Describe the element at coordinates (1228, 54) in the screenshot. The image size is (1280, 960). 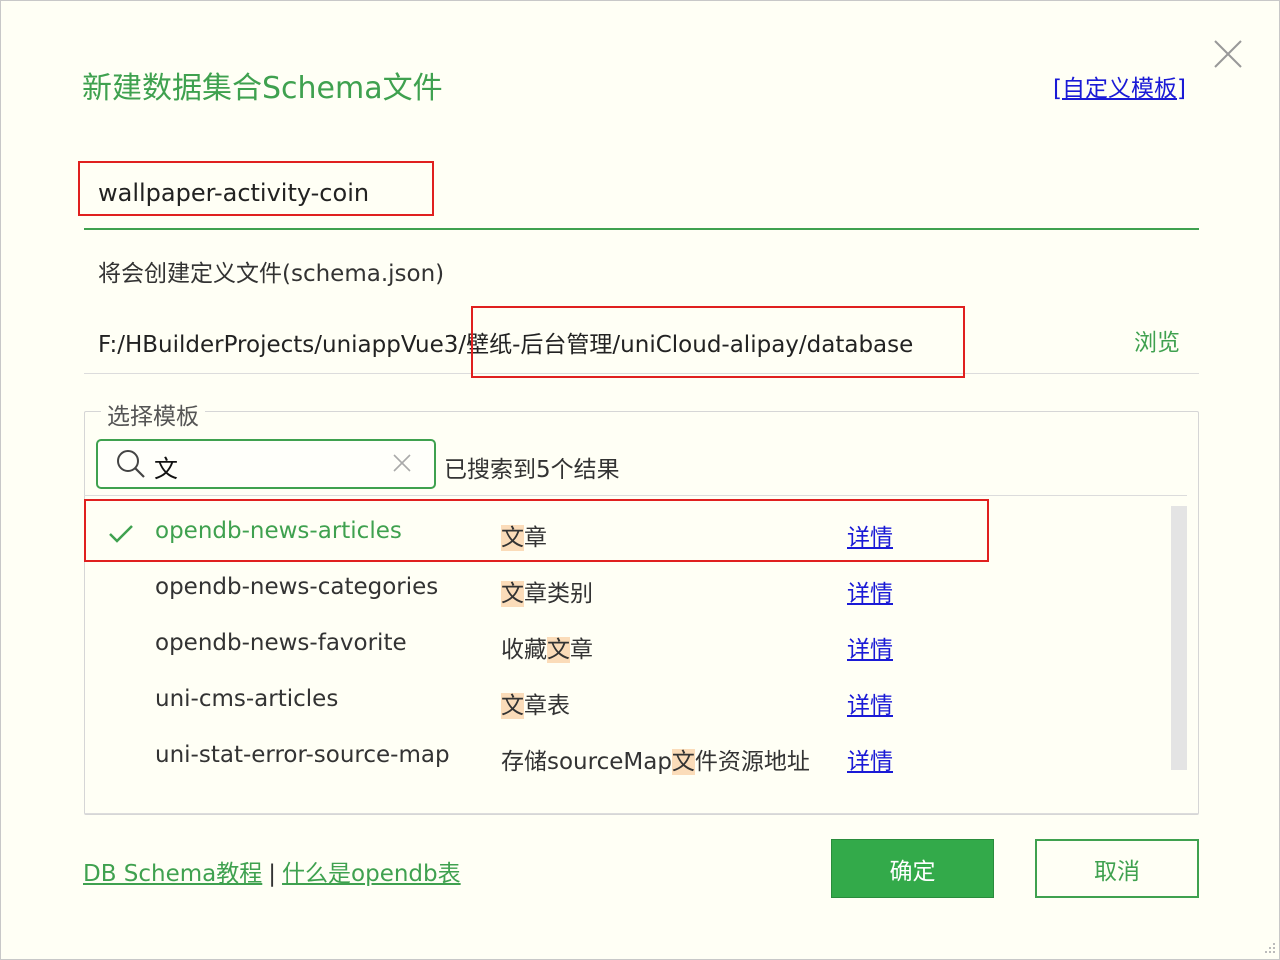
I see `close-icon` at that location.